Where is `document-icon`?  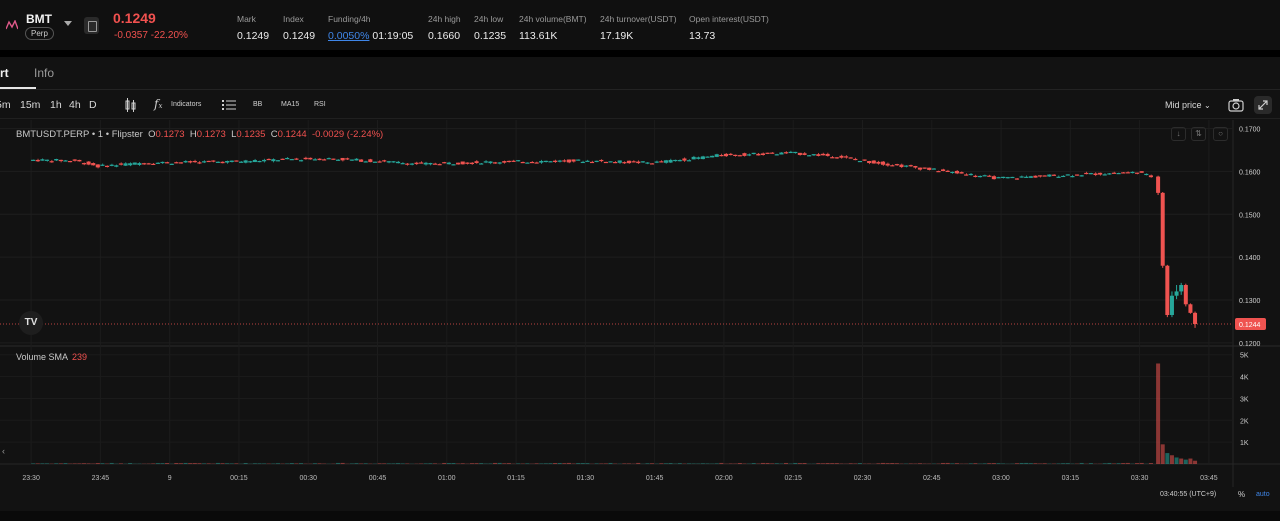 document-icon is located at coordinates (91, 25).